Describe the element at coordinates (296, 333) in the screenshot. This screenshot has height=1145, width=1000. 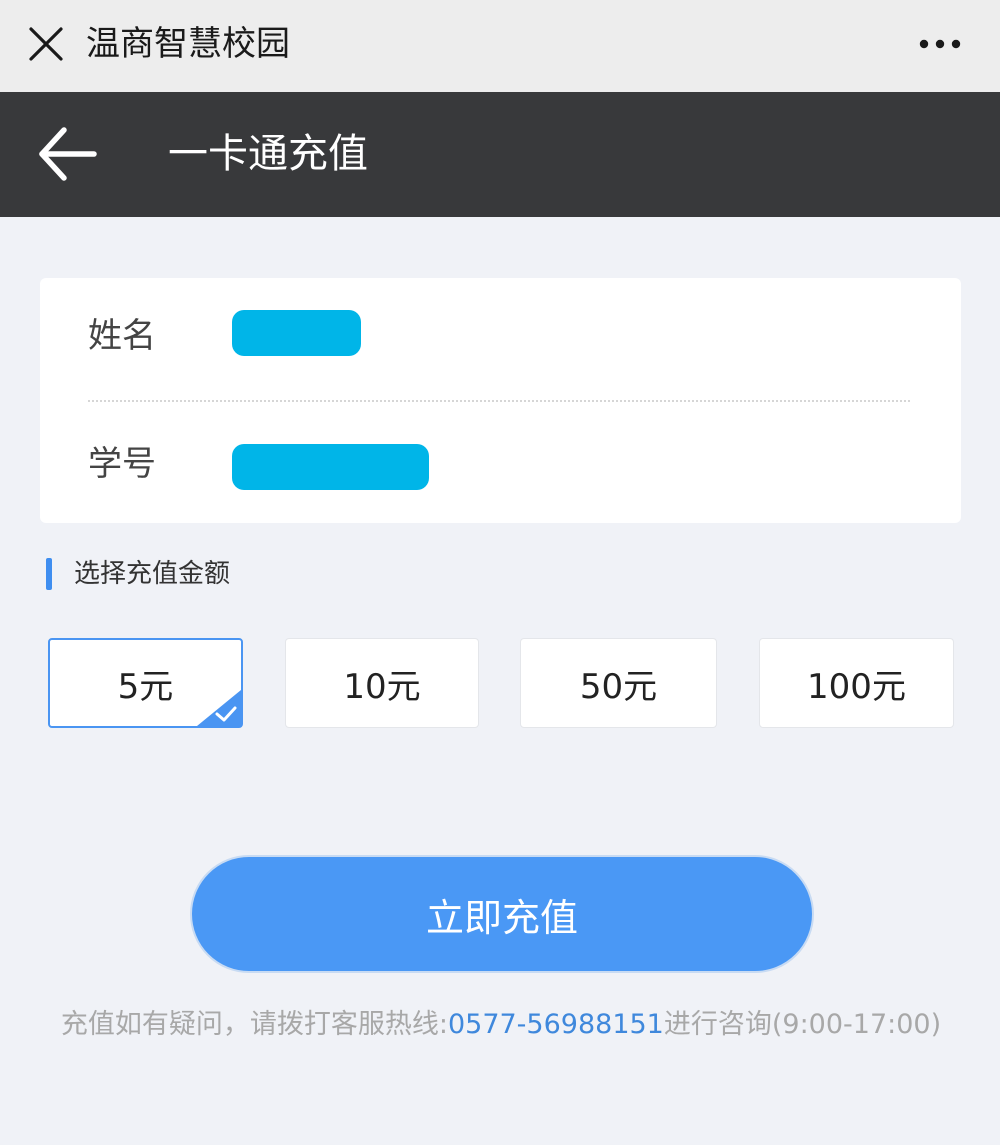
I see `name-value-redacted` at that location.